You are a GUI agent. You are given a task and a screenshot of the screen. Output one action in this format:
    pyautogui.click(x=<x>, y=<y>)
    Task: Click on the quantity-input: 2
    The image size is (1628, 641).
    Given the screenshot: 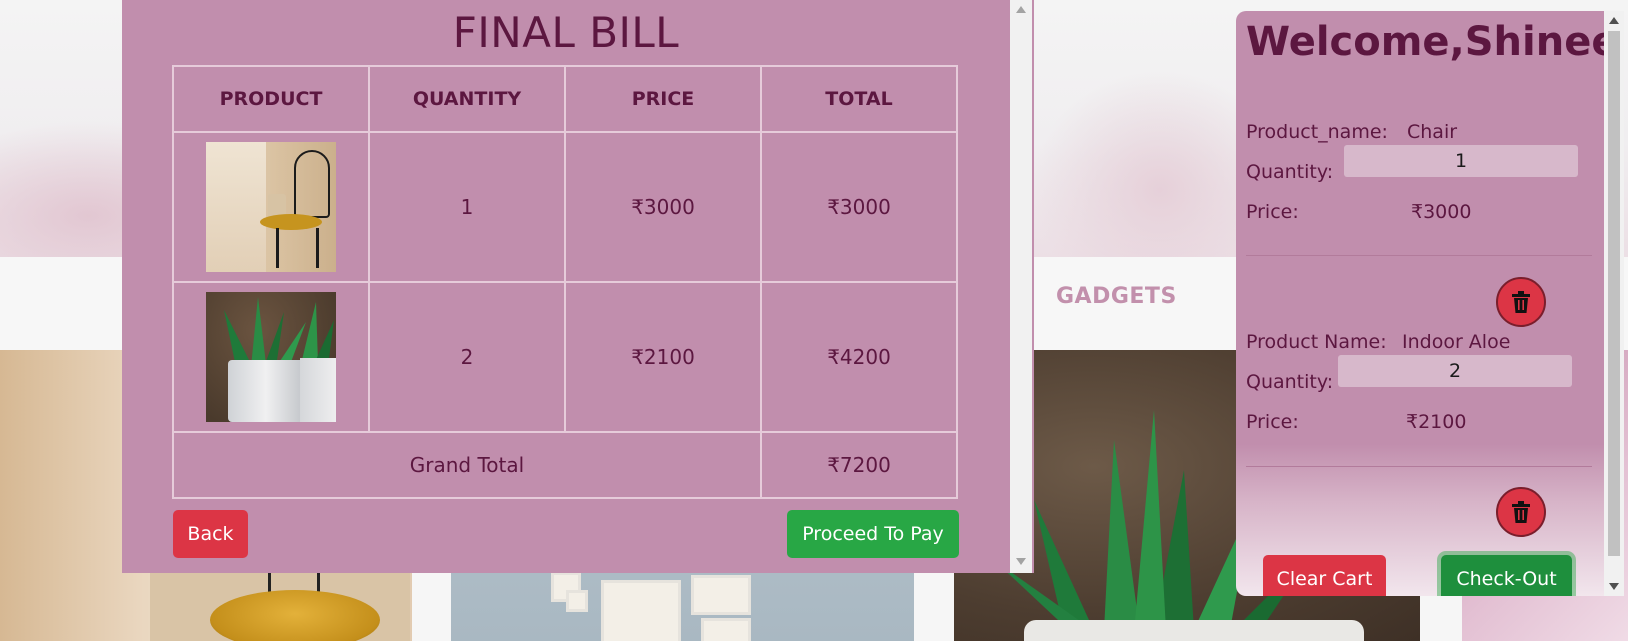 What is the action you would take?
    pyautogui.click(x=1455, y=371)
    